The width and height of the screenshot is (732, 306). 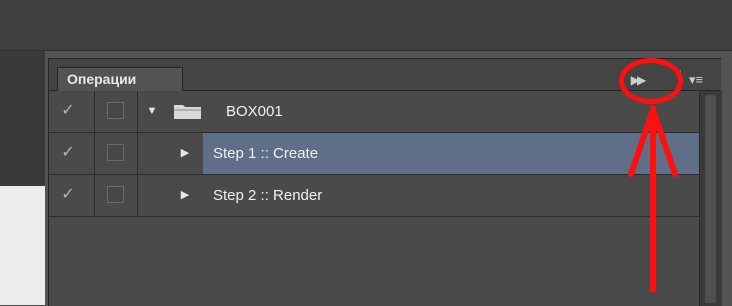 What do you see at coordinates (120, 79) in the screenshot?
I see `tab-actions: Операции` at bounding box center [120, 79].